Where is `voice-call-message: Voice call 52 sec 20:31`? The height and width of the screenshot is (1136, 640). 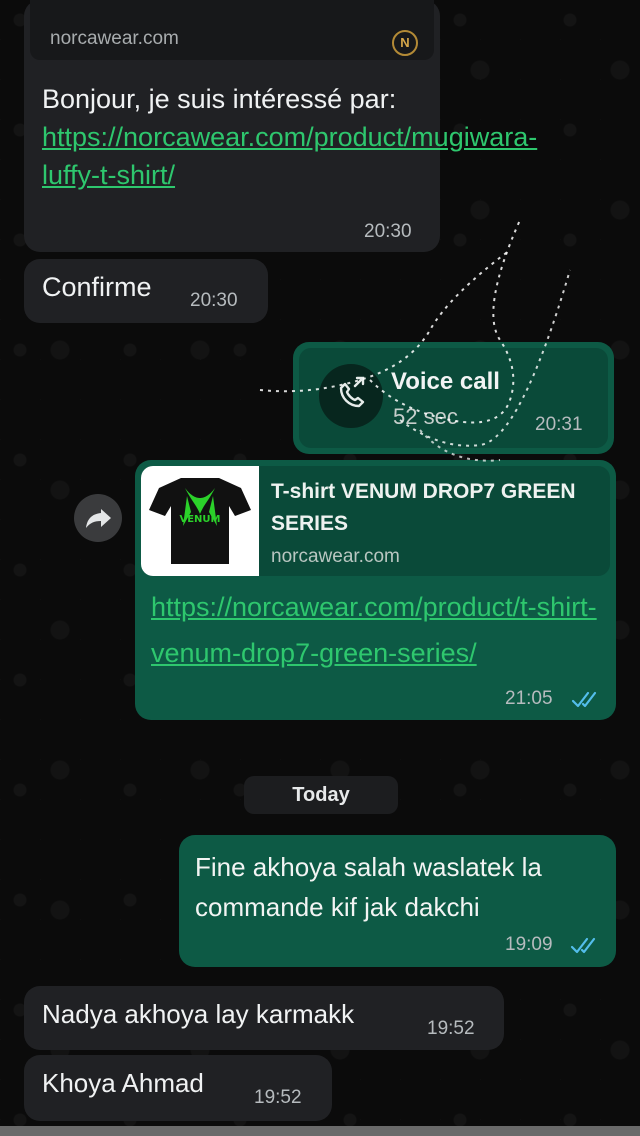
voice-call-message: Voice call 52 sec 20:31 is located at coordinates (453, 398).